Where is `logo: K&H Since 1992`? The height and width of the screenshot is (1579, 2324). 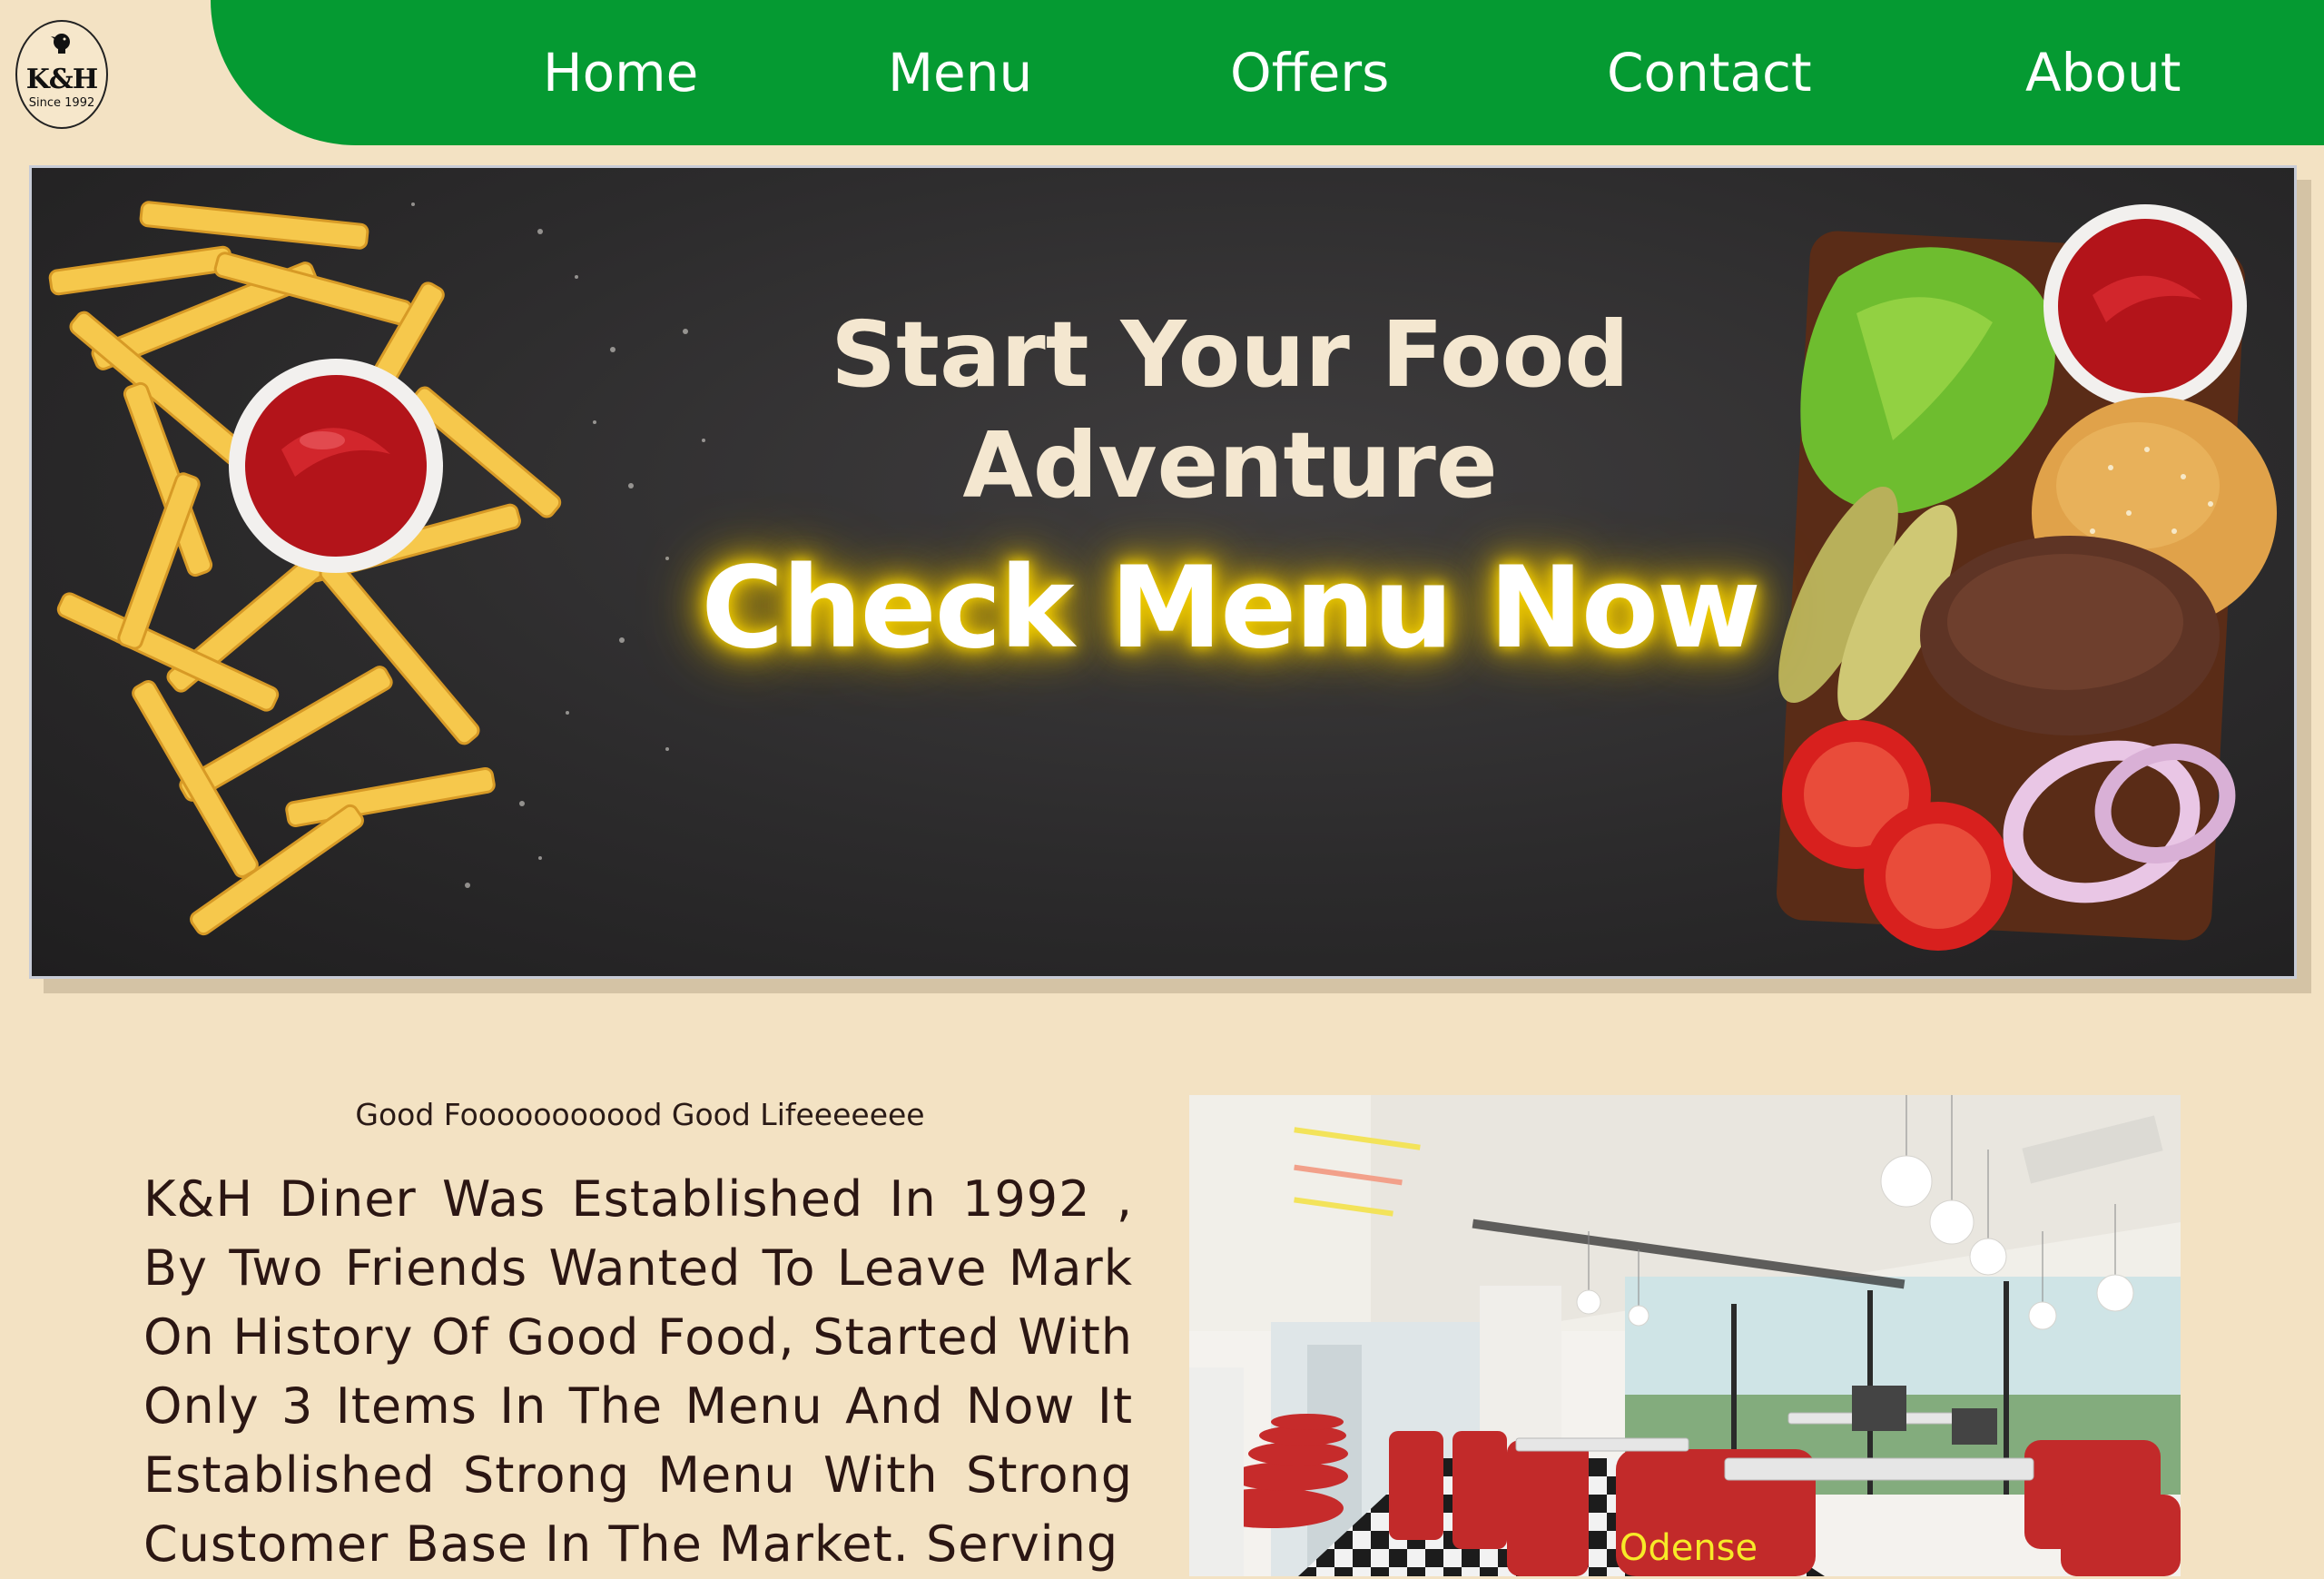 logo: K&H Since 1992 is located at coordinates (61, 74).